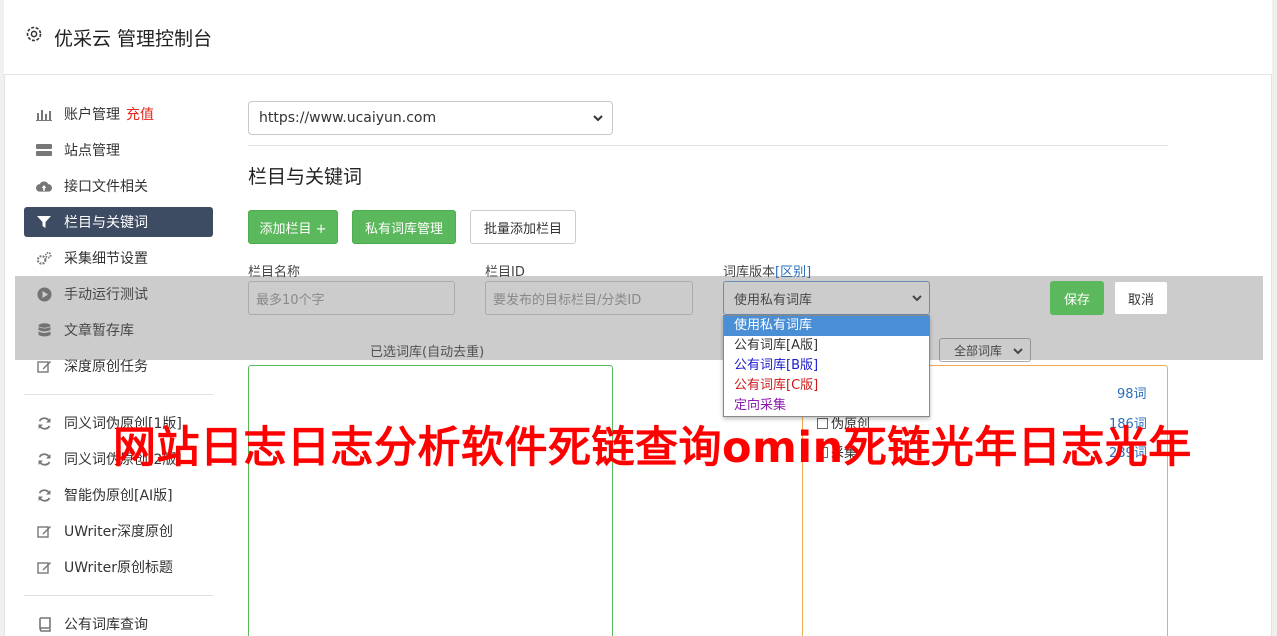 This screenshot has width=1277, height=636. I want to click on book-icon, so click(44, 624).